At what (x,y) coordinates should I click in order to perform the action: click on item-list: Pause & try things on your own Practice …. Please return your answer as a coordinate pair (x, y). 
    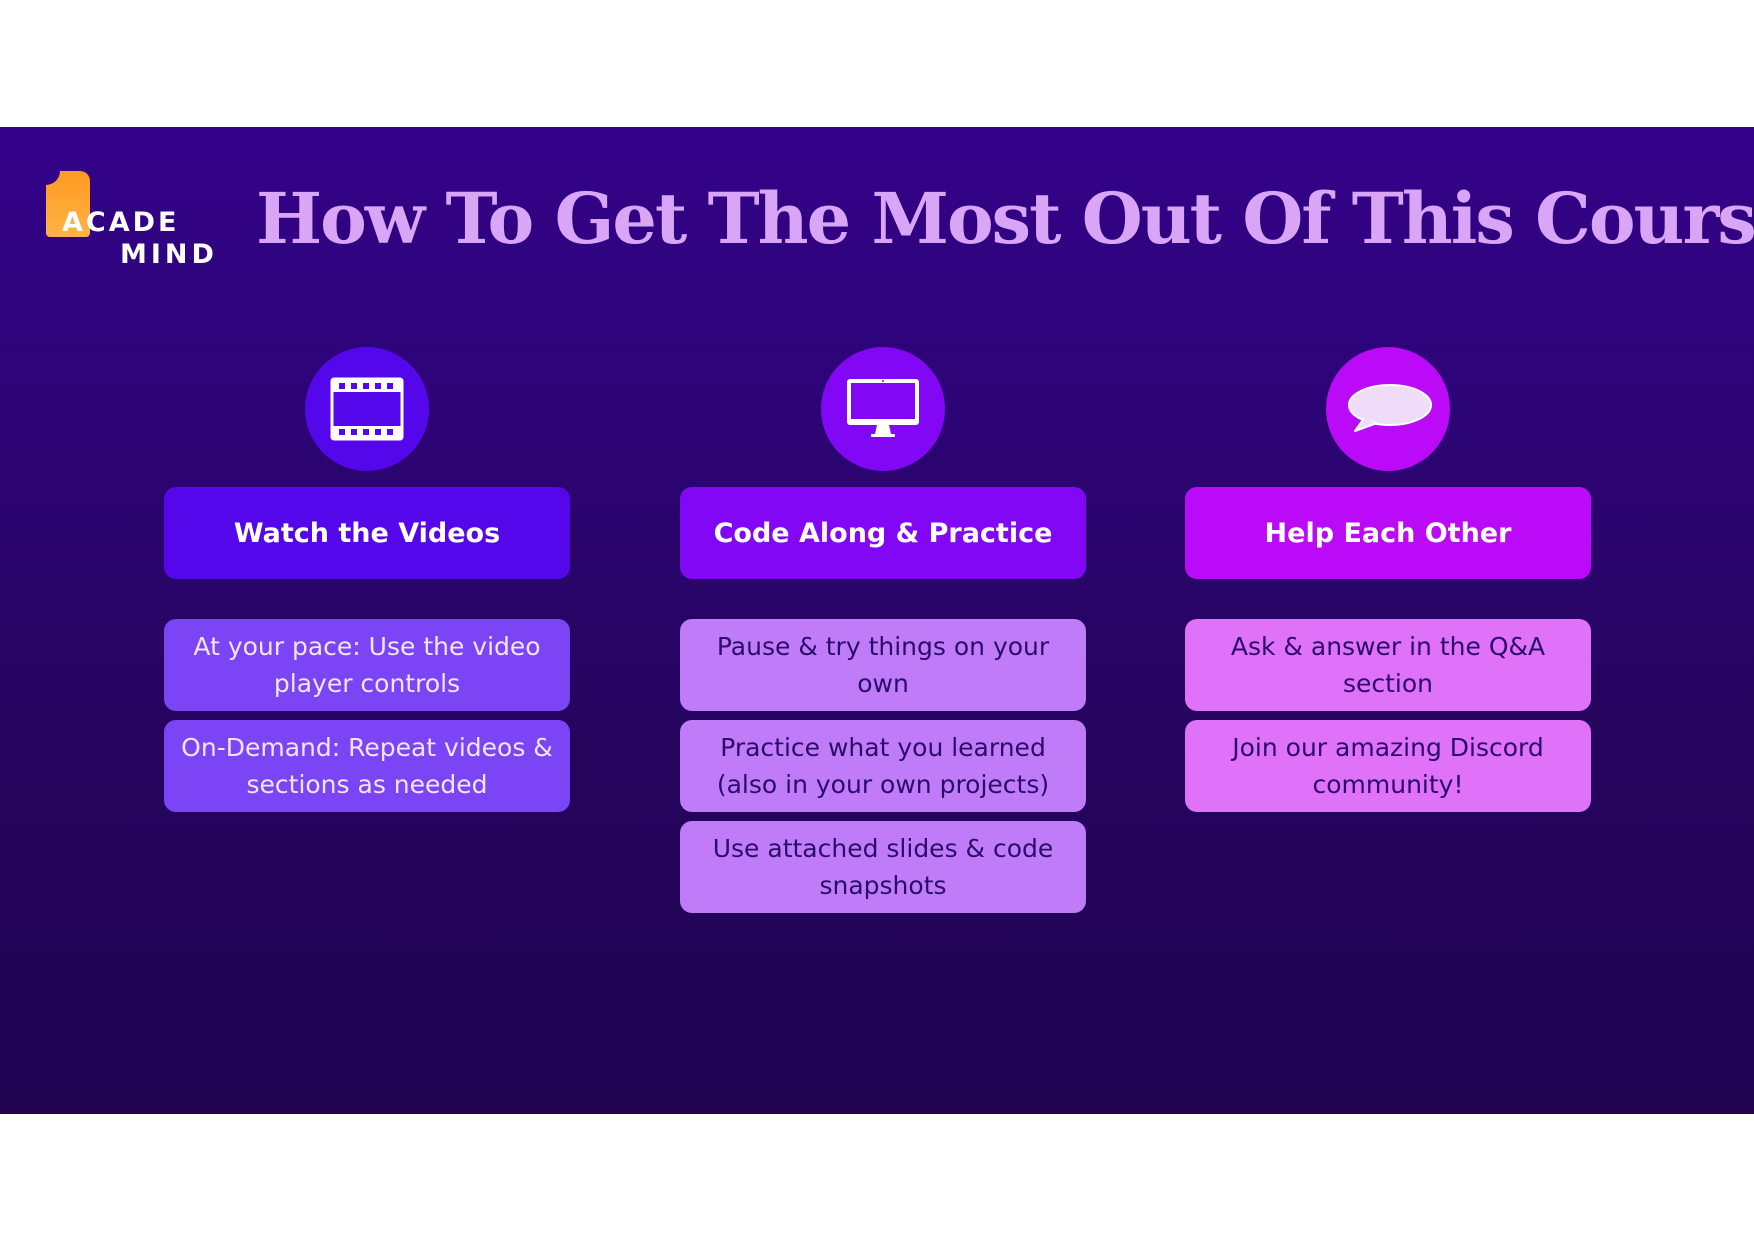
    Looking at the image, I should click on (883, 766).